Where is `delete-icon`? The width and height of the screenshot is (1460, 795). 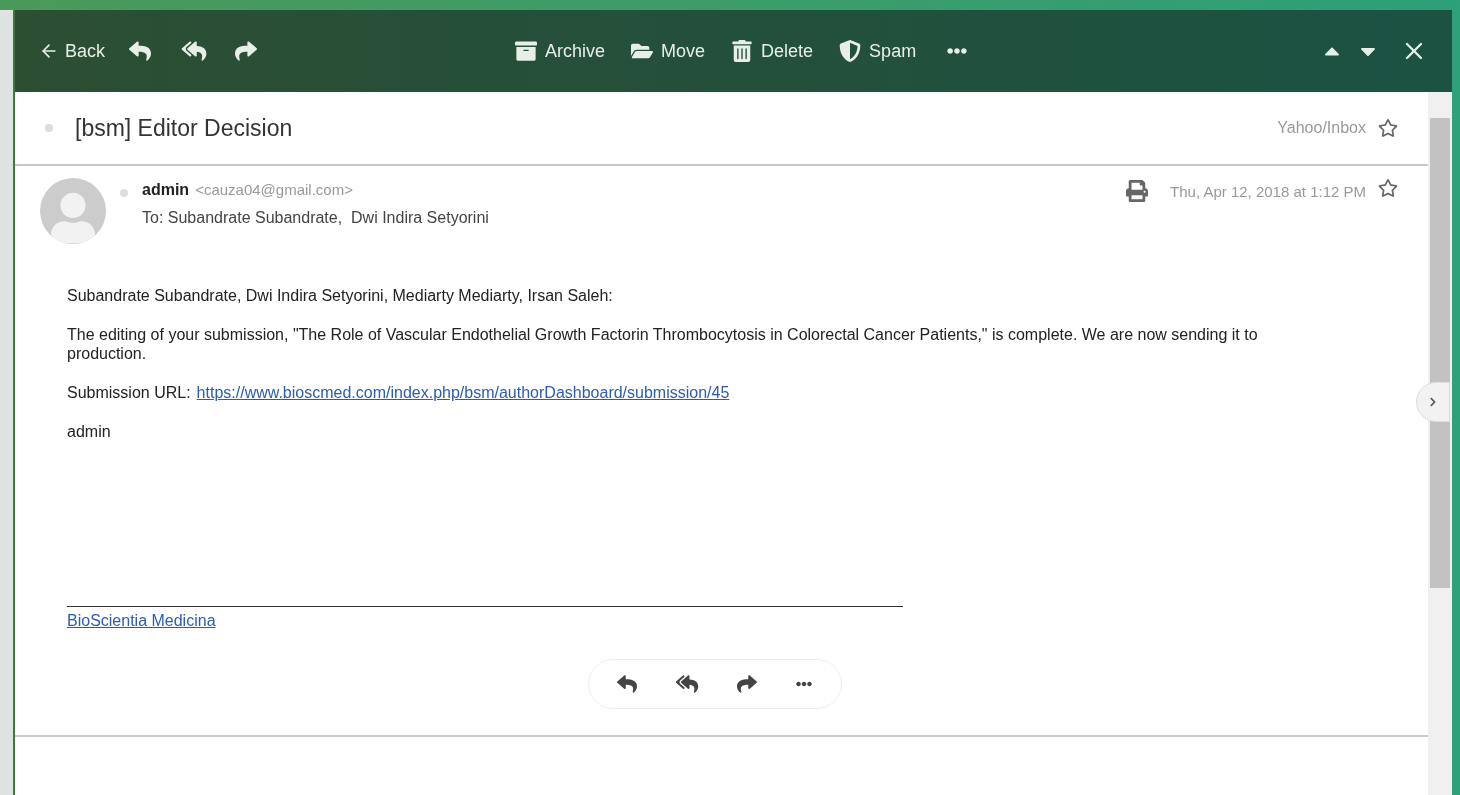
delete-icon is located at coordinates (742, 51).